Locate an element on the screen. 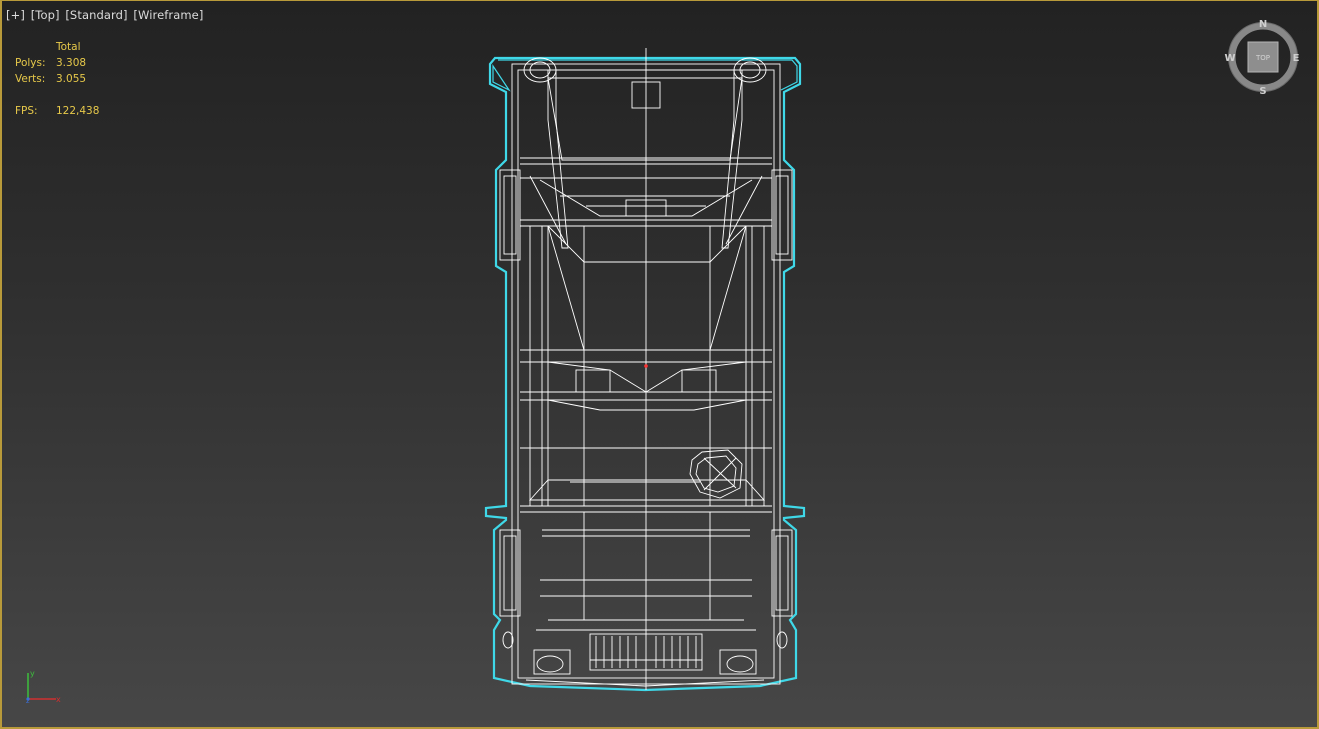 This screenshot has width=1319, height=729. viewport-shading-menu: [Standard] is located at coordinates (96, 15).